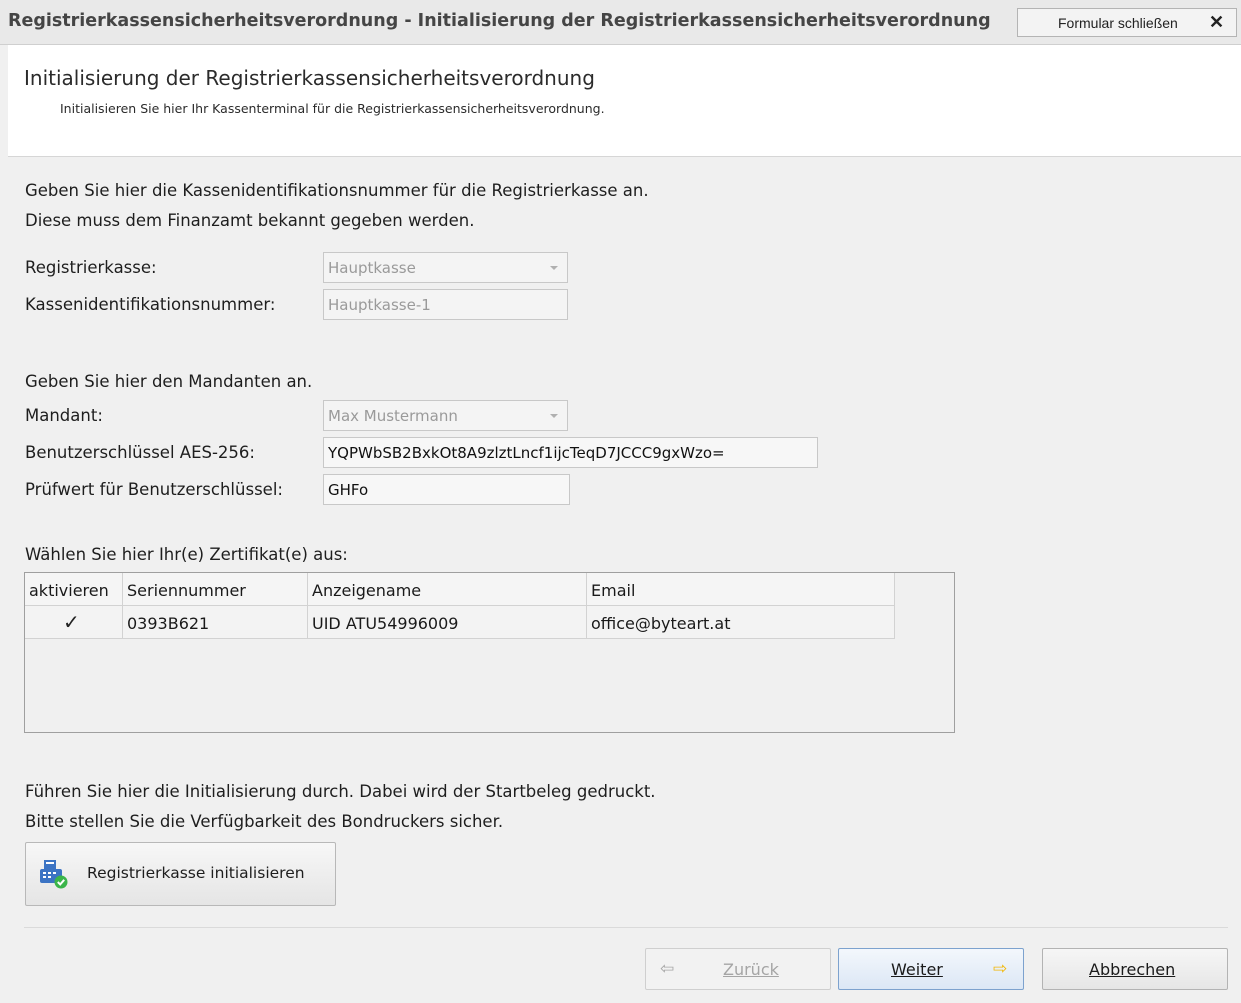 This screenshot has height=1003, width=1241. I want to click on check-value-field: GHFo, so click(446, 489).